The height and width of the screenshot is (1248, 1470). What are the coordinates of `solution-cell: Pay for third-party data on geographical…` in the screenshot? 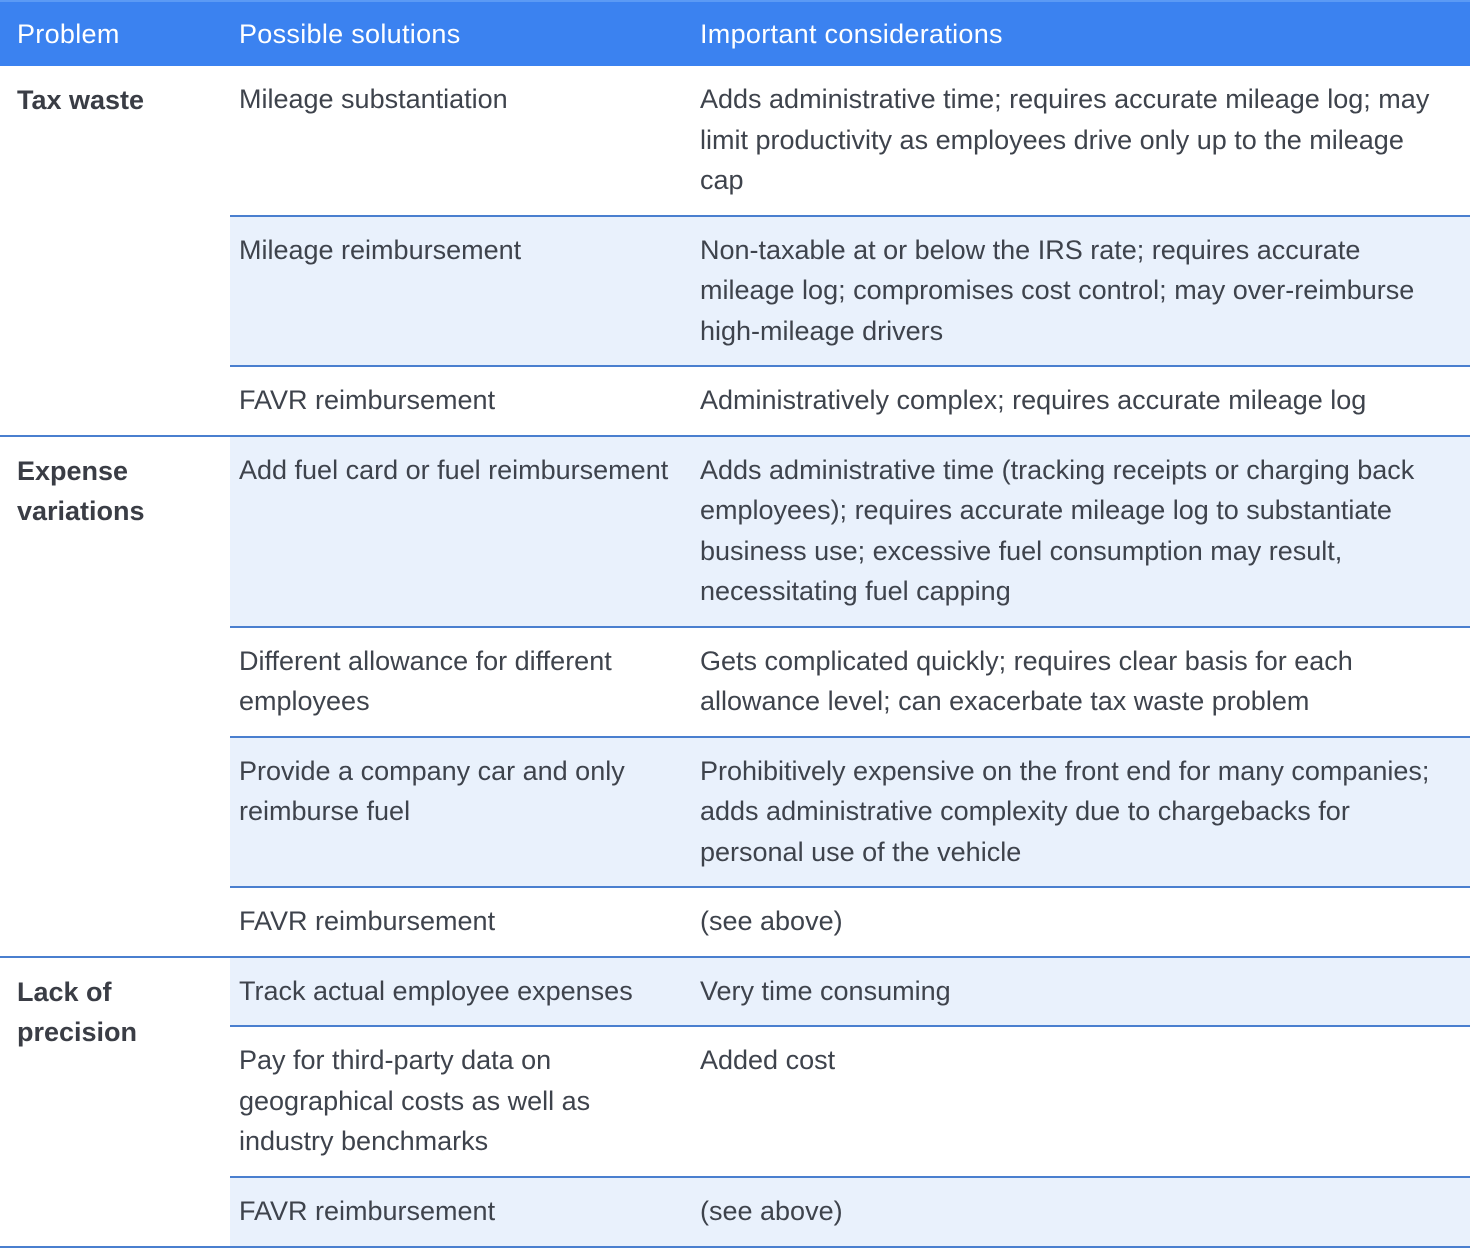 It's located at (415, 1100).